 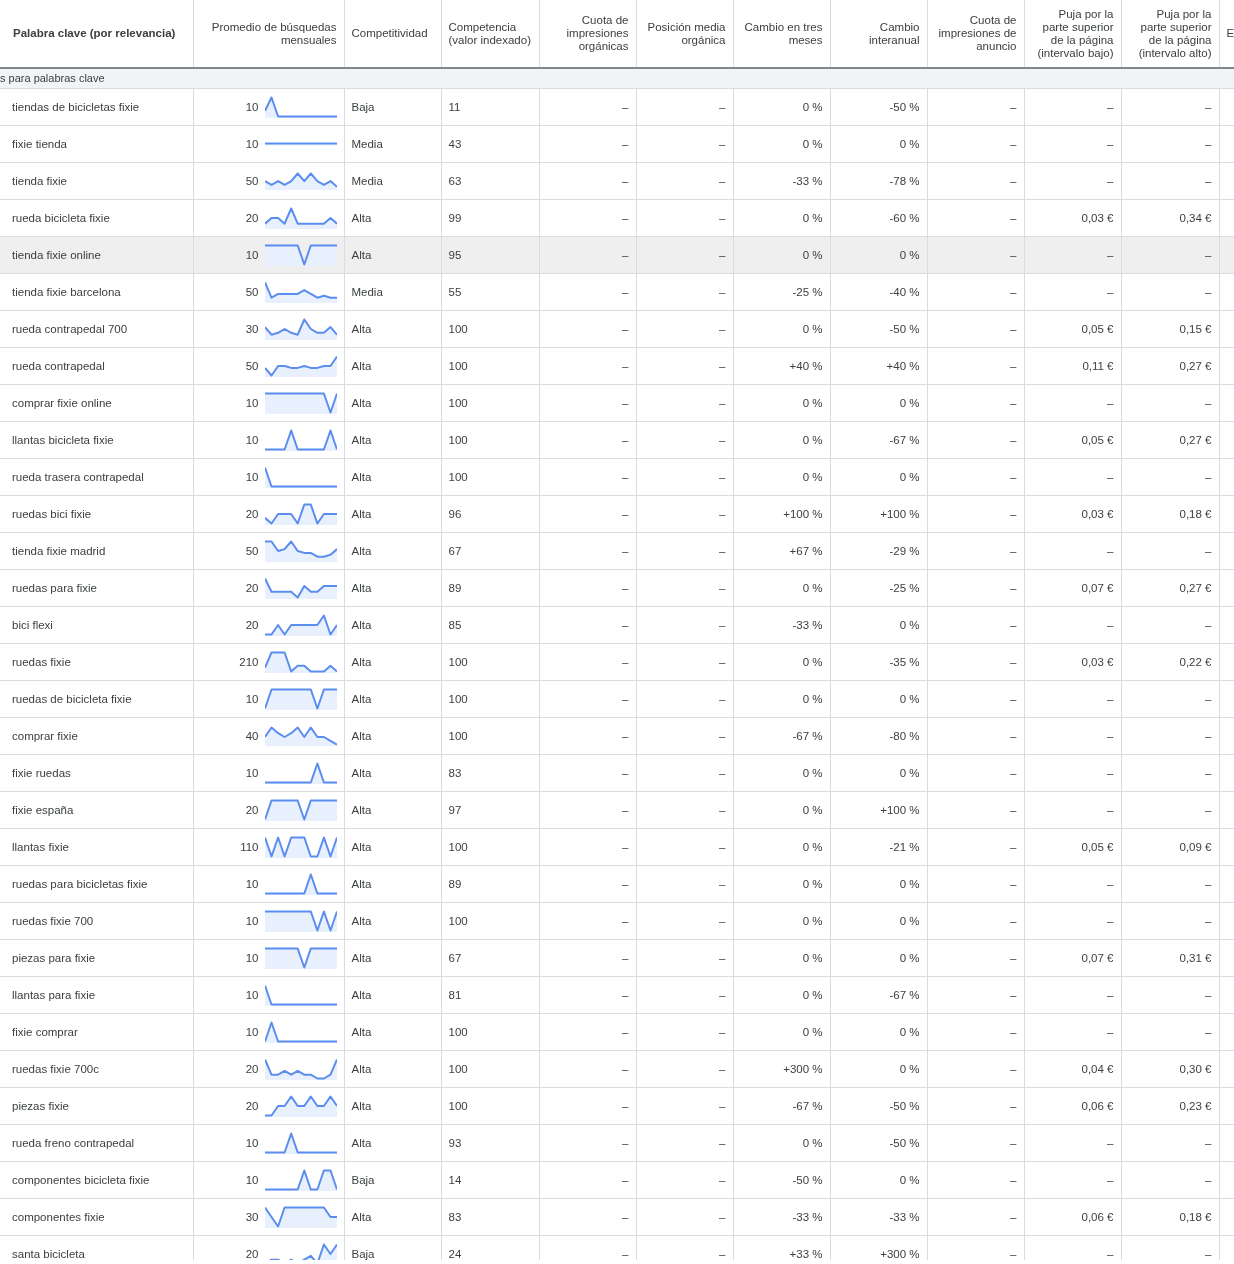 I want to click on table-row: ruedas para fixie 20 Alta 89 – – 0 % -25 % – 0,07 € 0,27 €, so click(x=617, y=588).